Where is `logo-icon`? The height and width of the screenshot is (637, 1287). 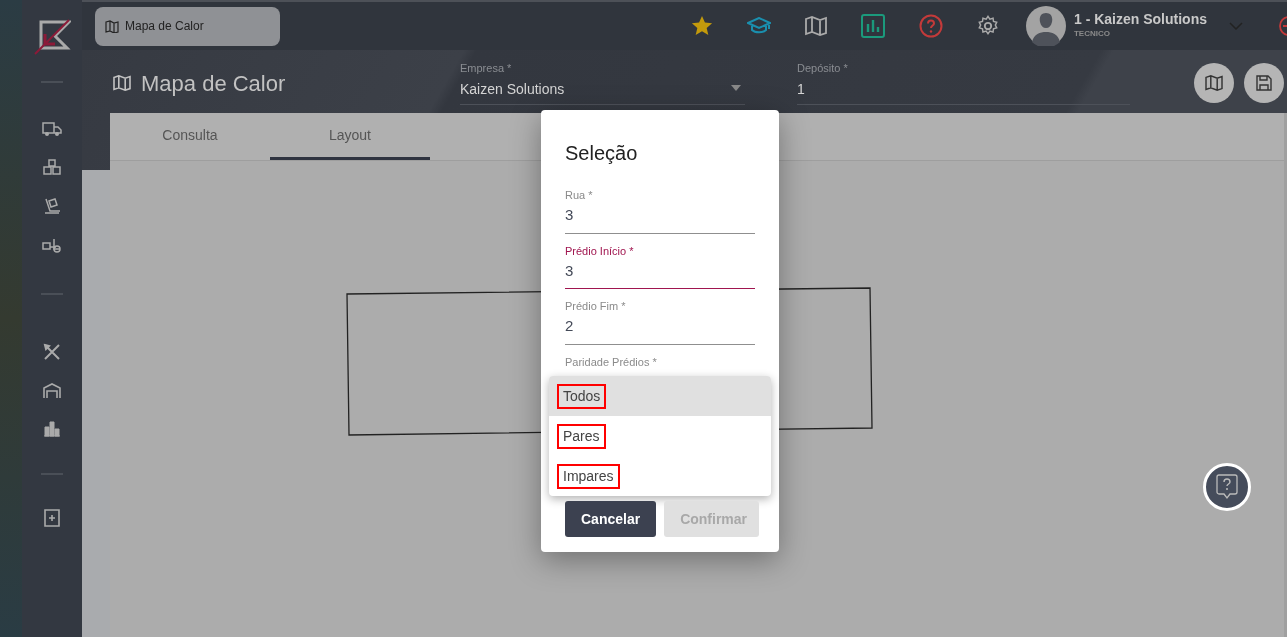
logo-icon is located at coordinates (52, 37).